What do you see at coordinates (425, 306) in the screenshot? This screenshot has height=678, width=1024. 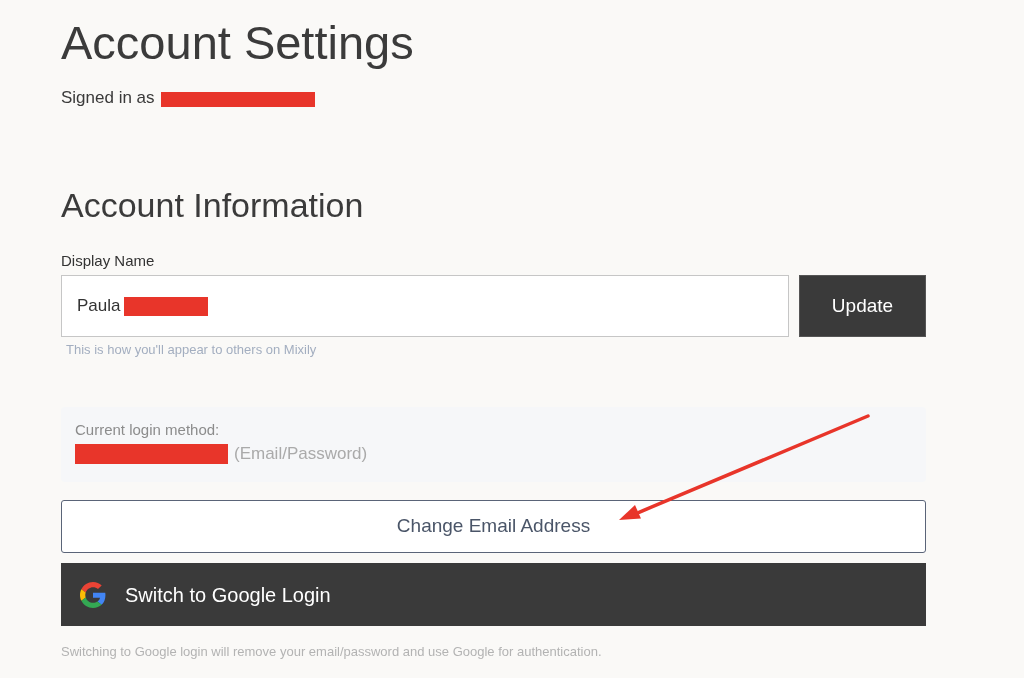 I see `display-name-field: Paula` at bounding box center [425, 306].